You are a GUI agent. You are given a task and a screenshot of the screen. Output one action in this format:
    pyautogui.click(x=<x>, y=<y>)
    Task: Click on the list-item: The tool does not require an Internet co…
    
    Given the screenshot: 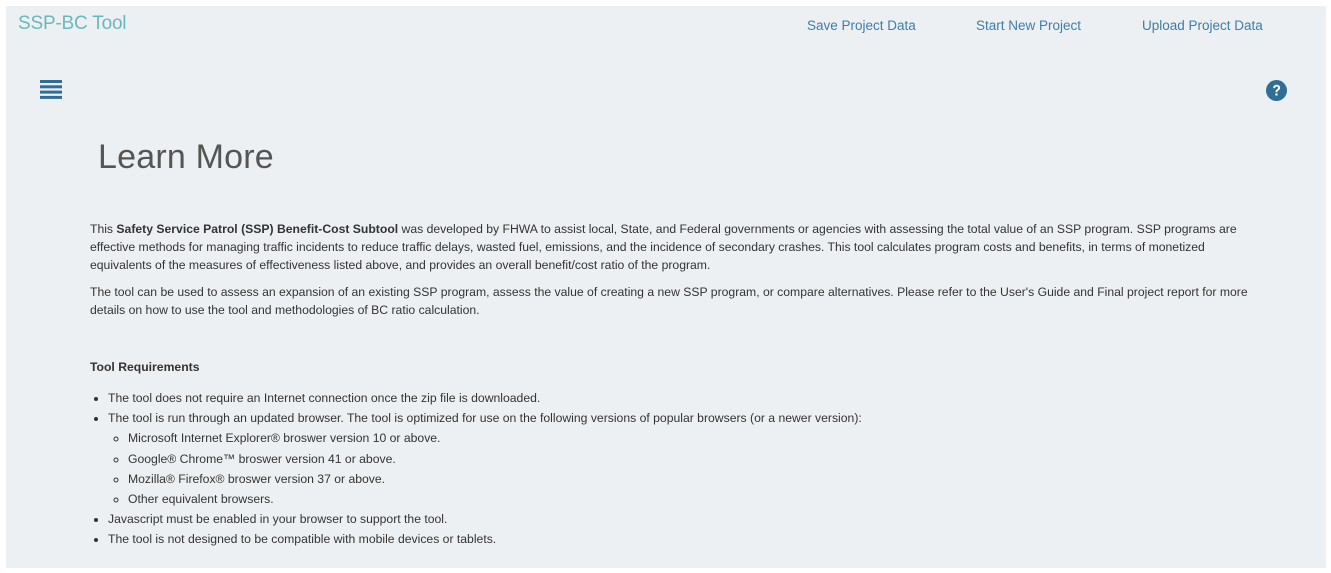 What is the action you would take?
    pyautogui.click(x=658, y=398)
    